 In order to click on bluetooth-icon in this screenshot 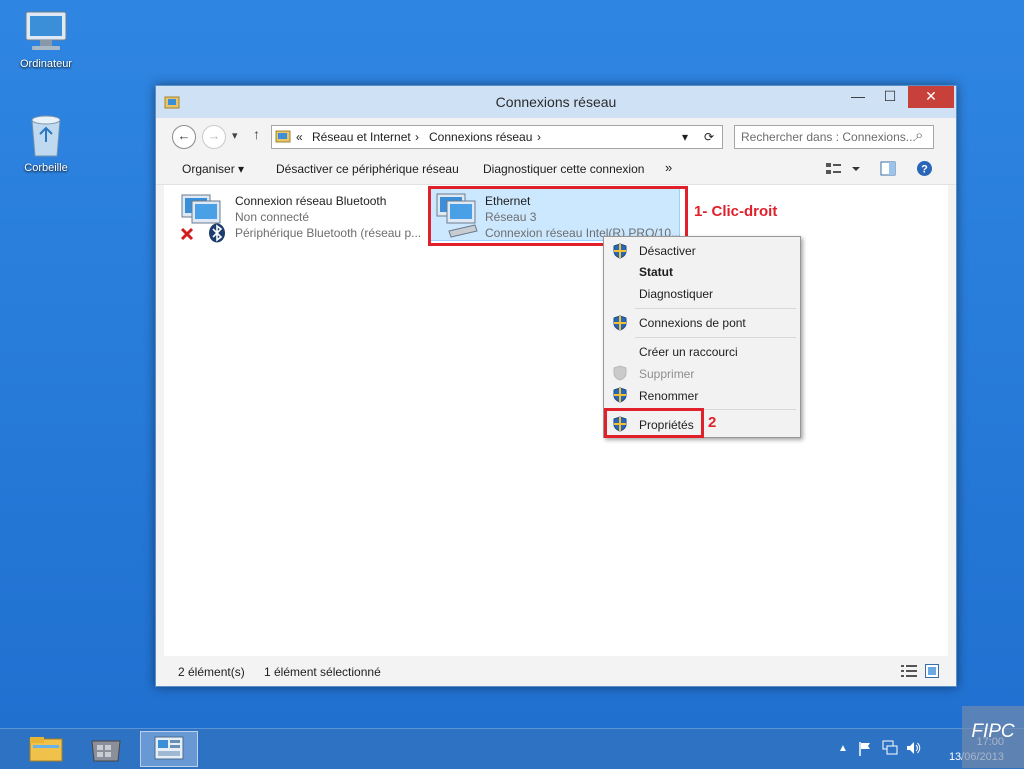, I will do `click(217, 233)`.